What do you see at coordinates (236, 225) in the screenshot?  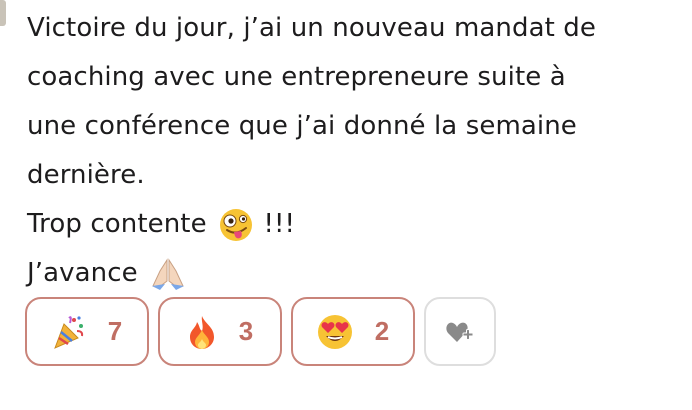 I see `zany-face-emoji` at bounding box center [236, 225].